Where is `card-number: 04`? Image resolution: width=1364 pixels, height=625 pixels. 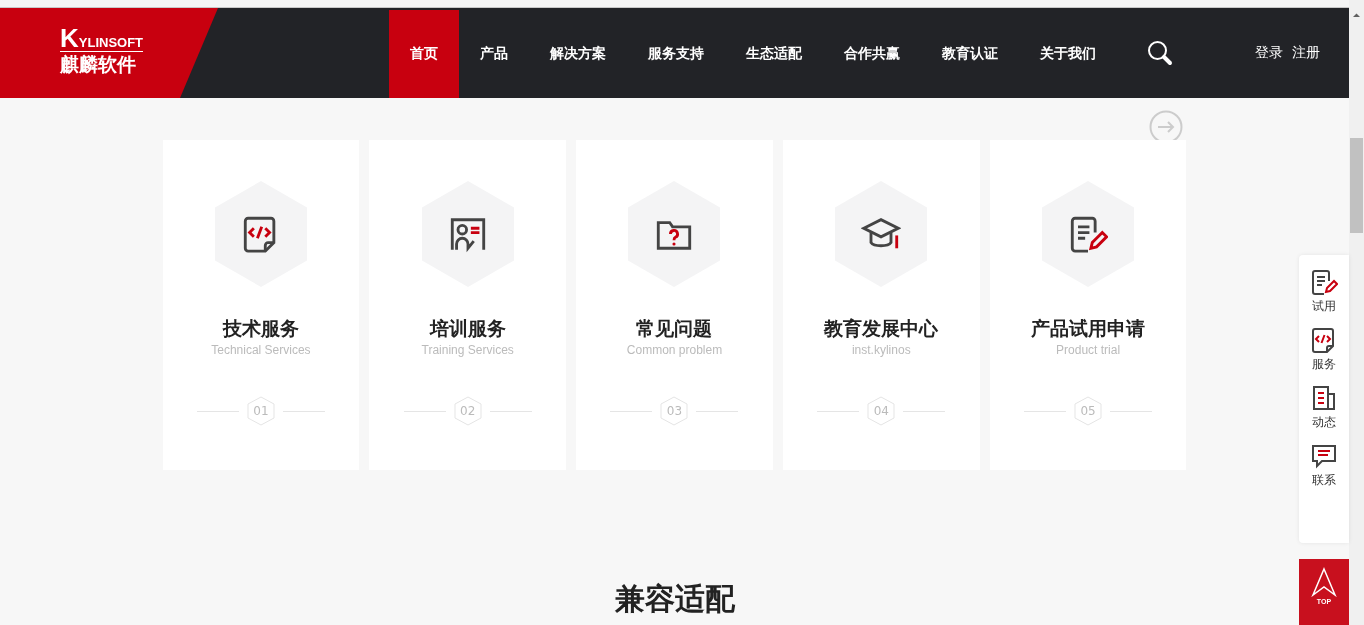 card-number: 04 is located at coordinates (881, 411).